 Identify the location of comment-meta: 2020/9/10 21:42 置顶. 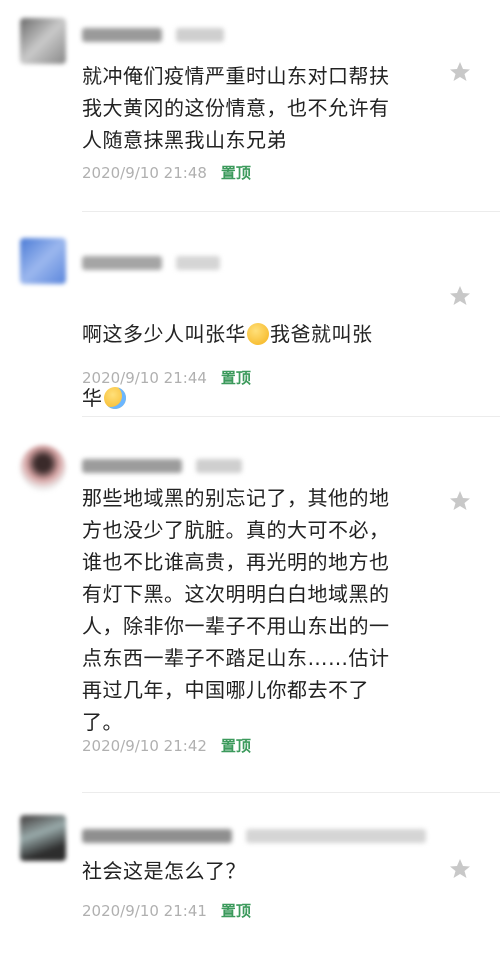
(166, 745).